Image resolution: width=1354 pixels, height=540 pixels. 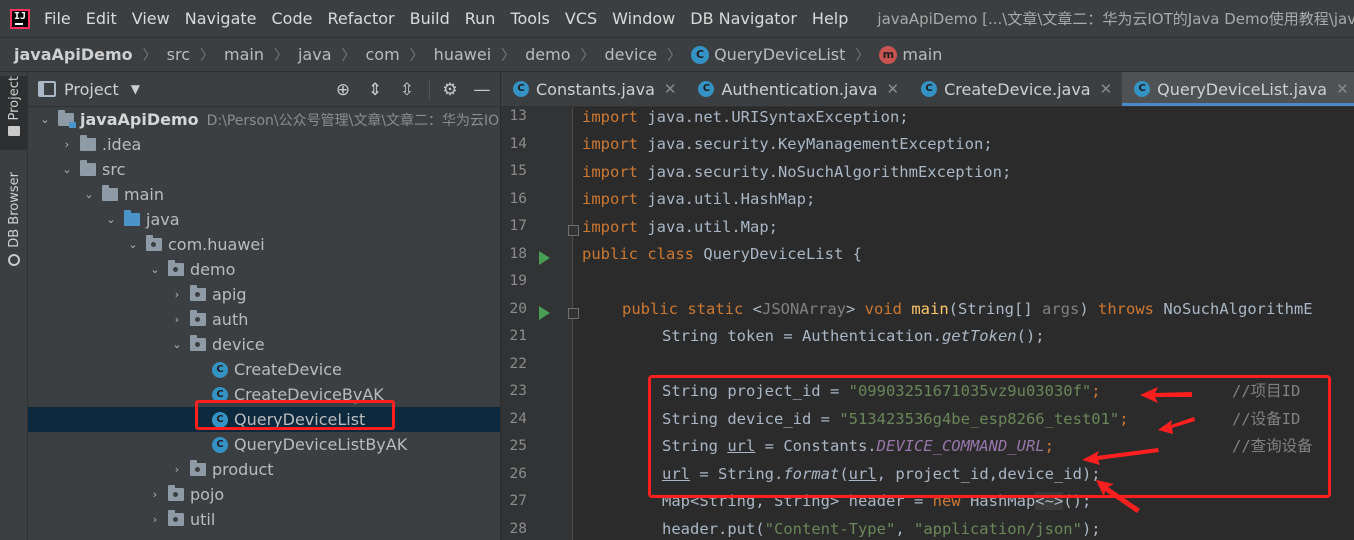 I want to click on breadcrumb-item-src: src, so click(x=178, y=54).